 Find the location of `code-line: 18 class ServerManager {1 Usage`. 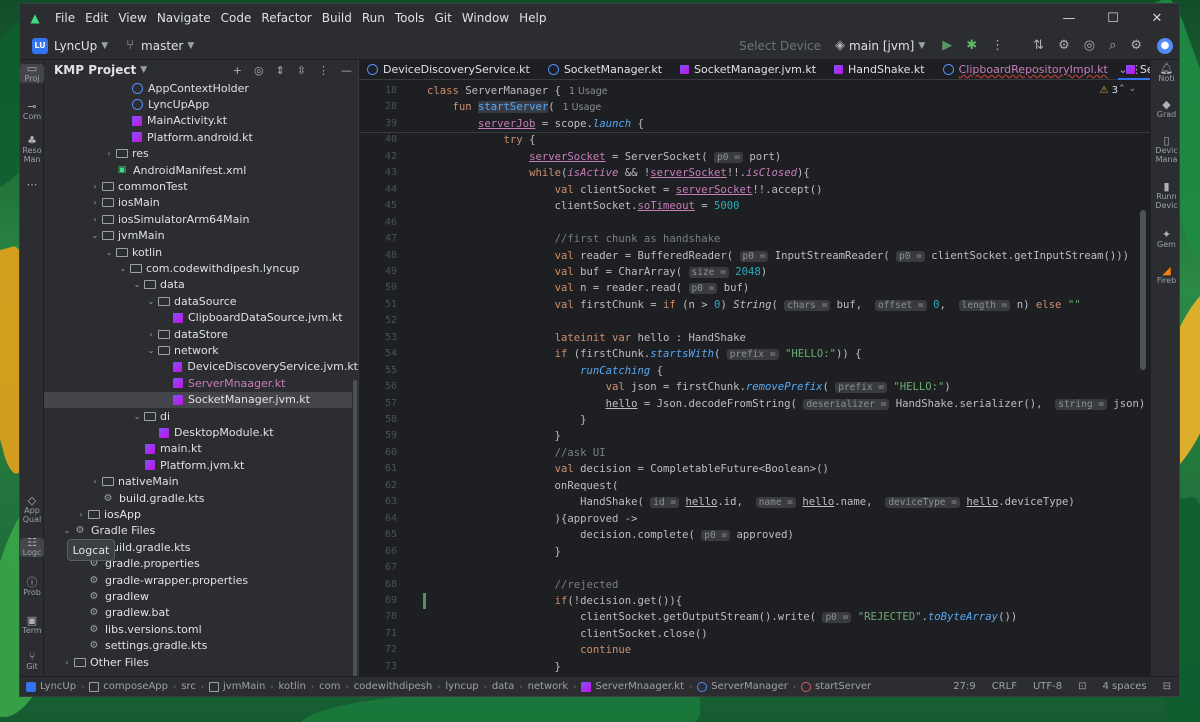

code-line: 18 class ServerManager {1 Usage is located at coordinates (754, 91).